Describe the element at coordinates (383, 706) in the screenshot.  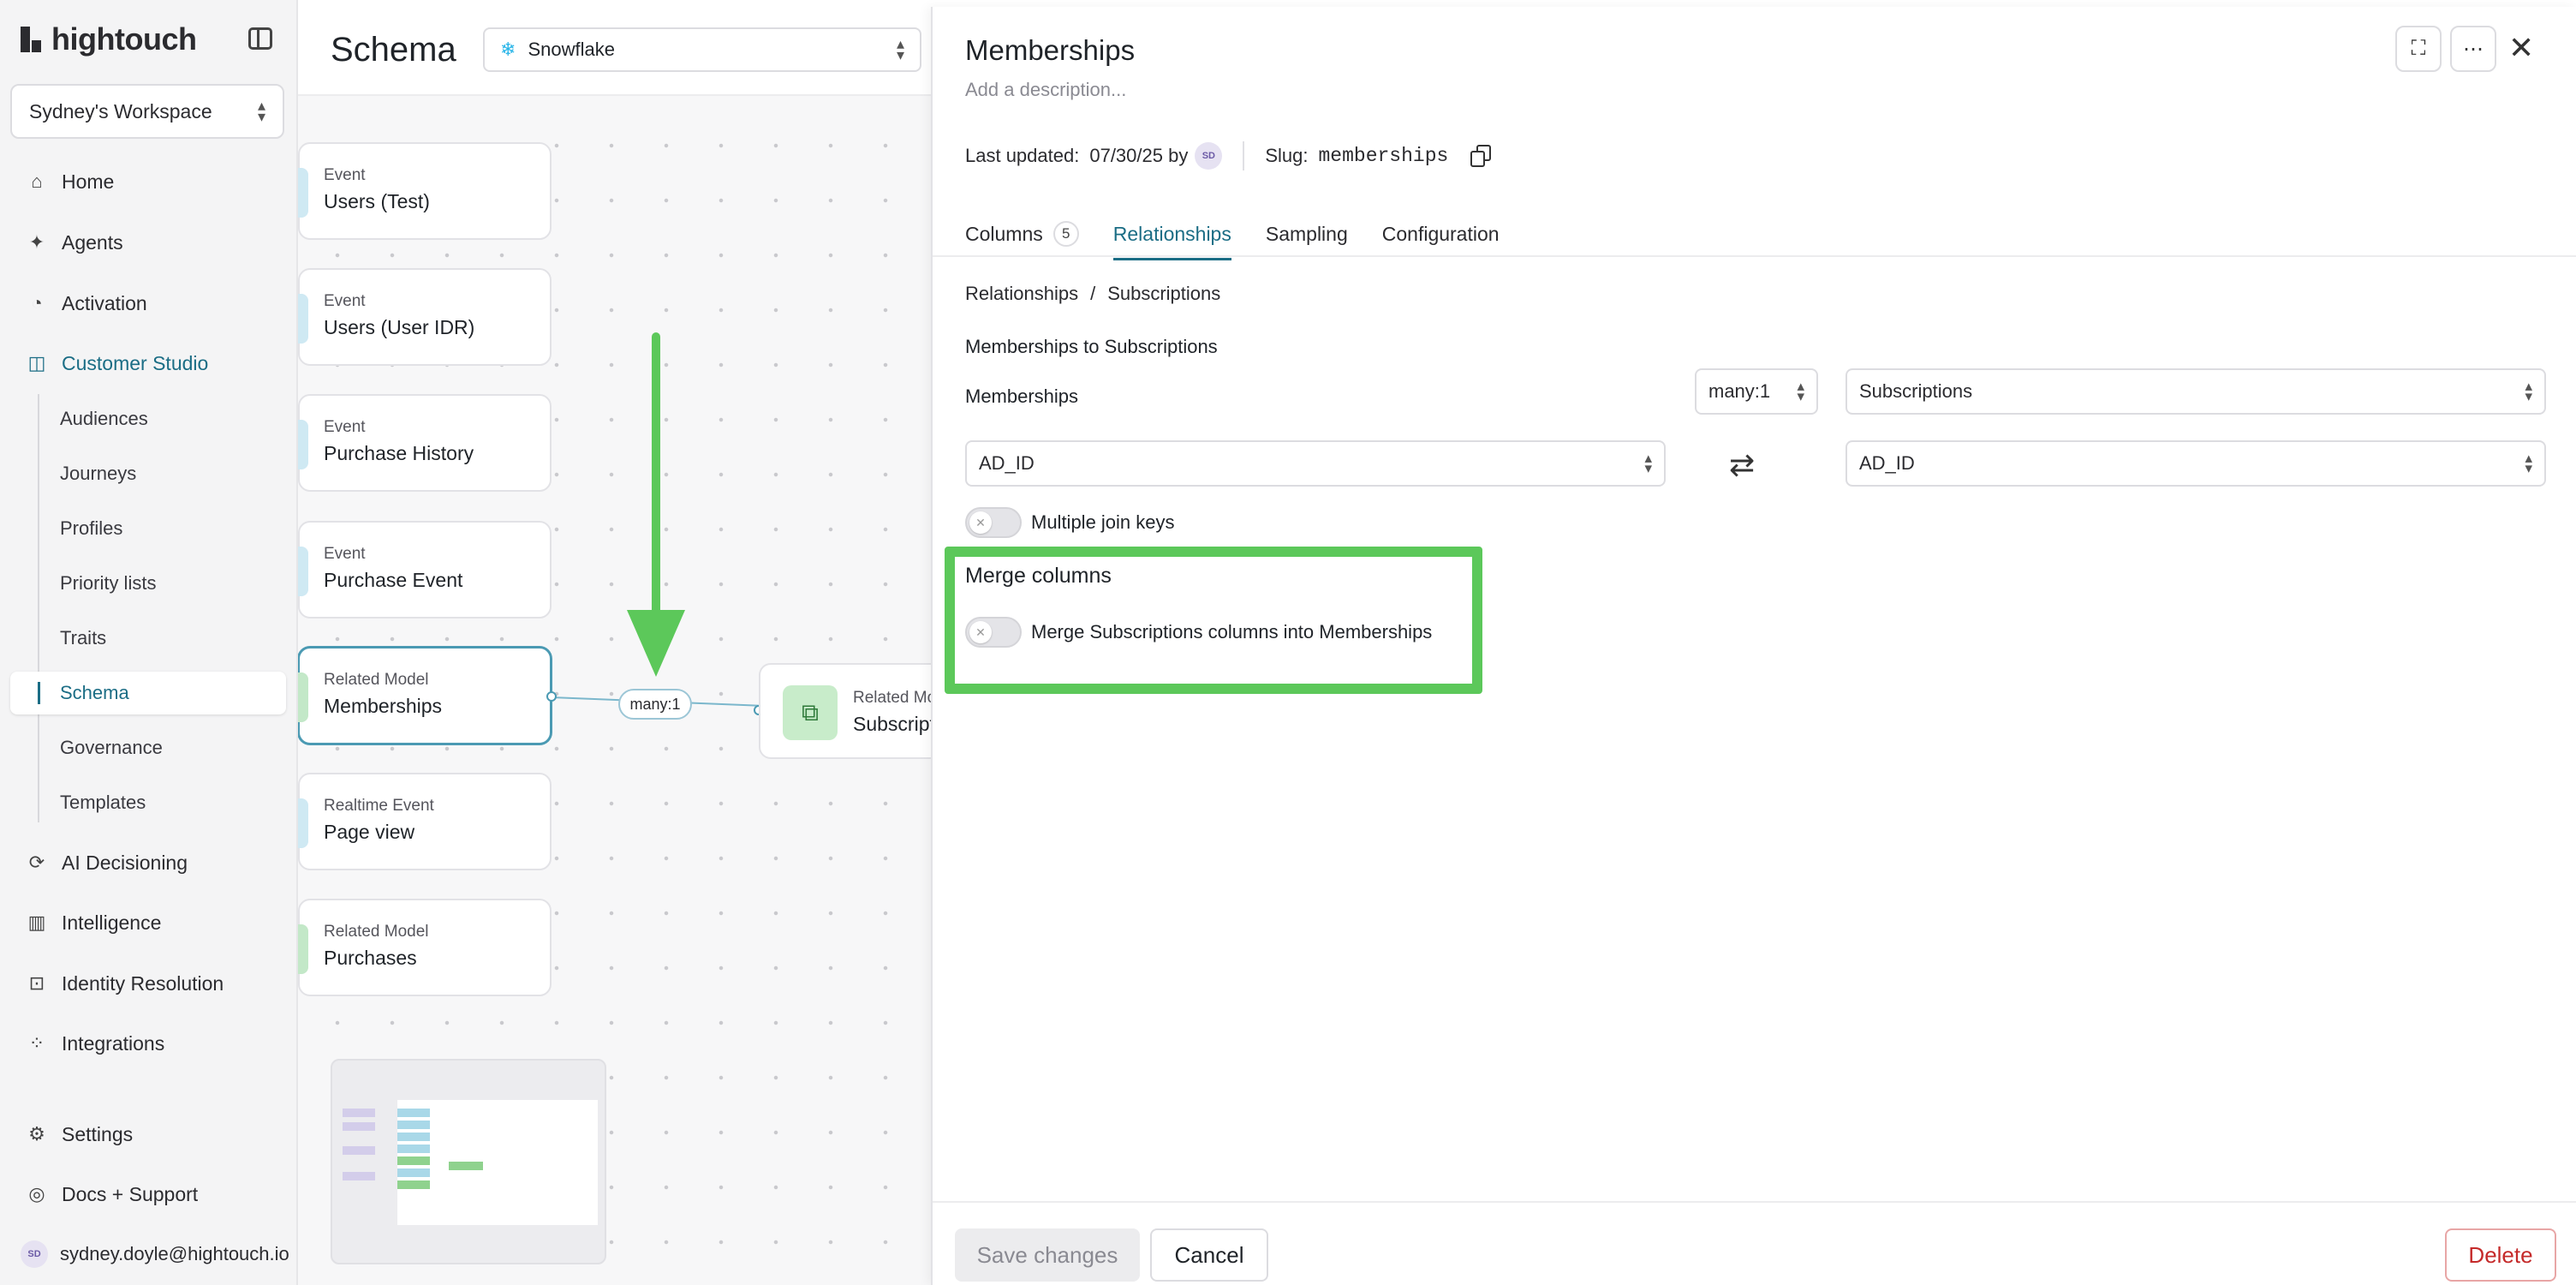
I see `node-name: Memberships` at that location.